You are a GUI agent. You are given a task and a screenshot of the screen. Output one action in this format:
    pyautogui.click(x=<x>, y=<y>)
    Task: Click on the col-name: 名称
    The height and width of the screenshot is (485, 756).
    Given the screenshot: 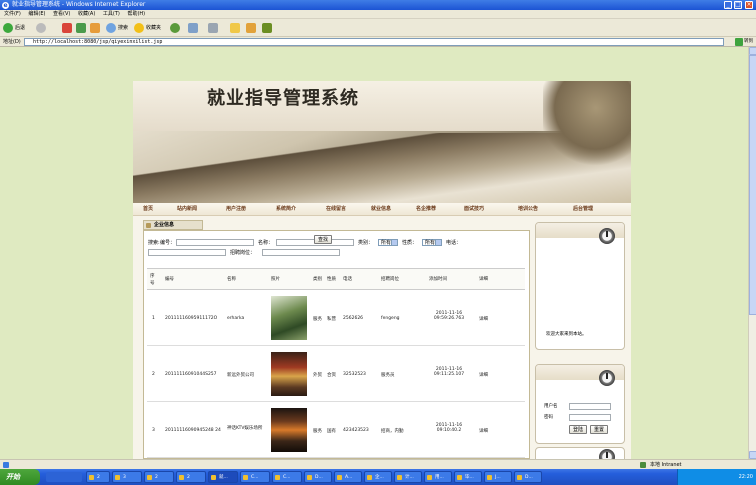 What is the action you would take?
    pyautogui.click(x=231, y=279)
    